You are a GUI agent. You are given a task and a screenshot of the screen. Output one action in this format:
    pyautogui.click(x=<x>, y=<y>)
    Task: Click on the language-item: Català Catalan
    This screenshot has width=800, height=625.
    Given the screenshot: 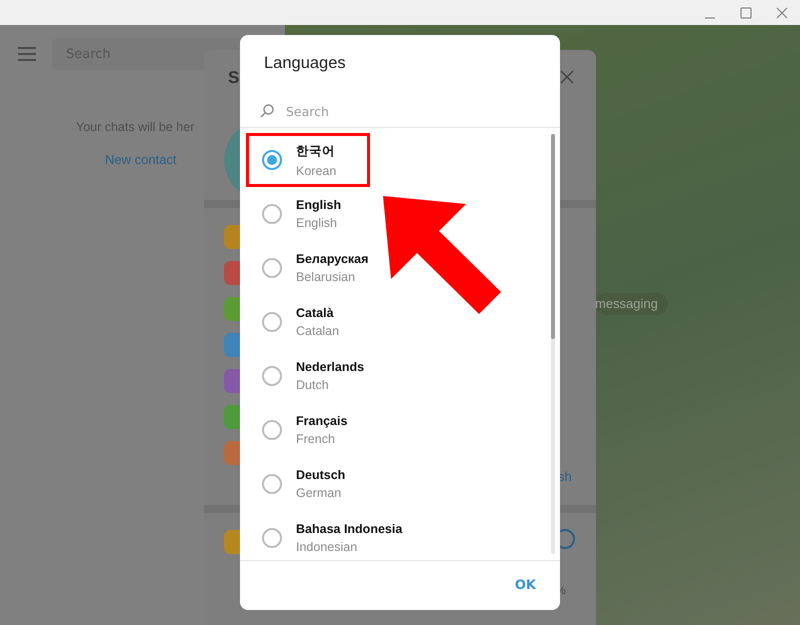 What is the action you would take?
    pyautogui.click(x=395, y=322)
    